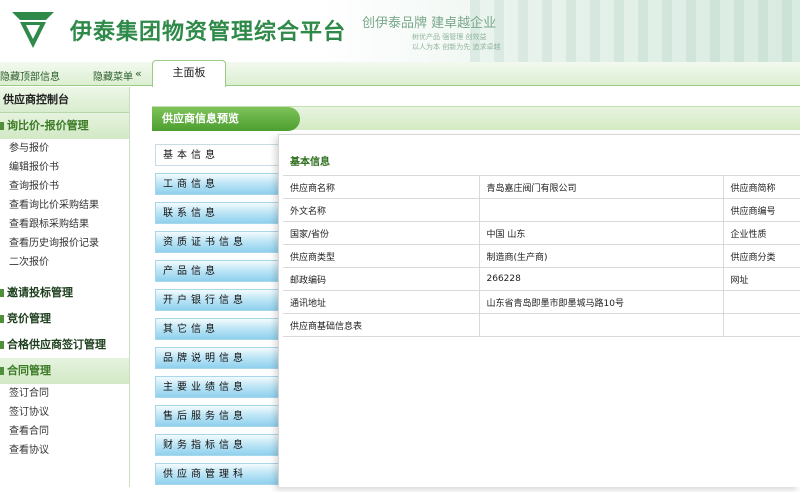 The width and height of the screenshot is (800, 492). What do you see at coordinates (64, 148) in the screenshot?
I see `sidebar-item-participate-quote: 参与报价` at bounding box center [64, 148].